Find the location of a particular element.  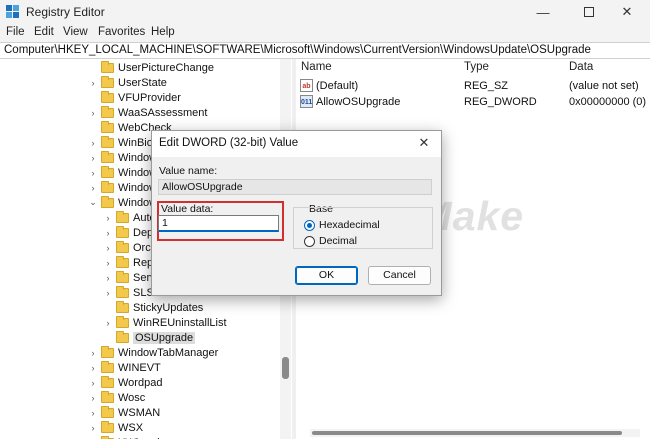

hexadecimal-radio-label: Hexadecimal is located at coordinates (349, 225).